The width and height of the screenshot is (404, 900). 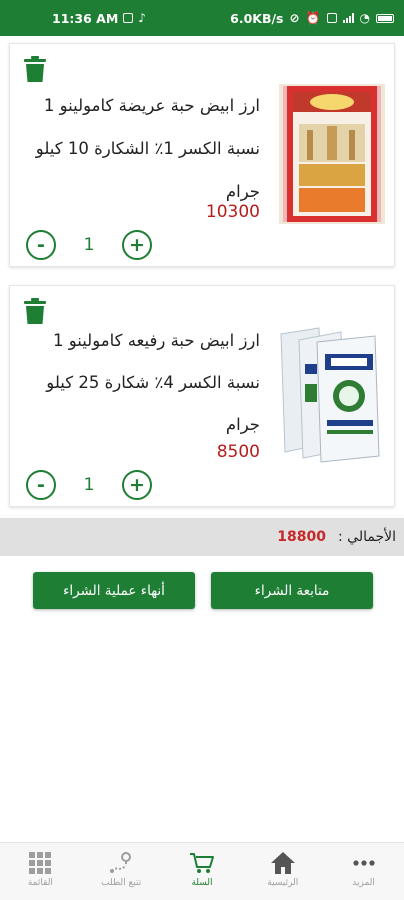 I want to click on total-bar: 18800 الأجمالي :, so click(x=202, y=537).